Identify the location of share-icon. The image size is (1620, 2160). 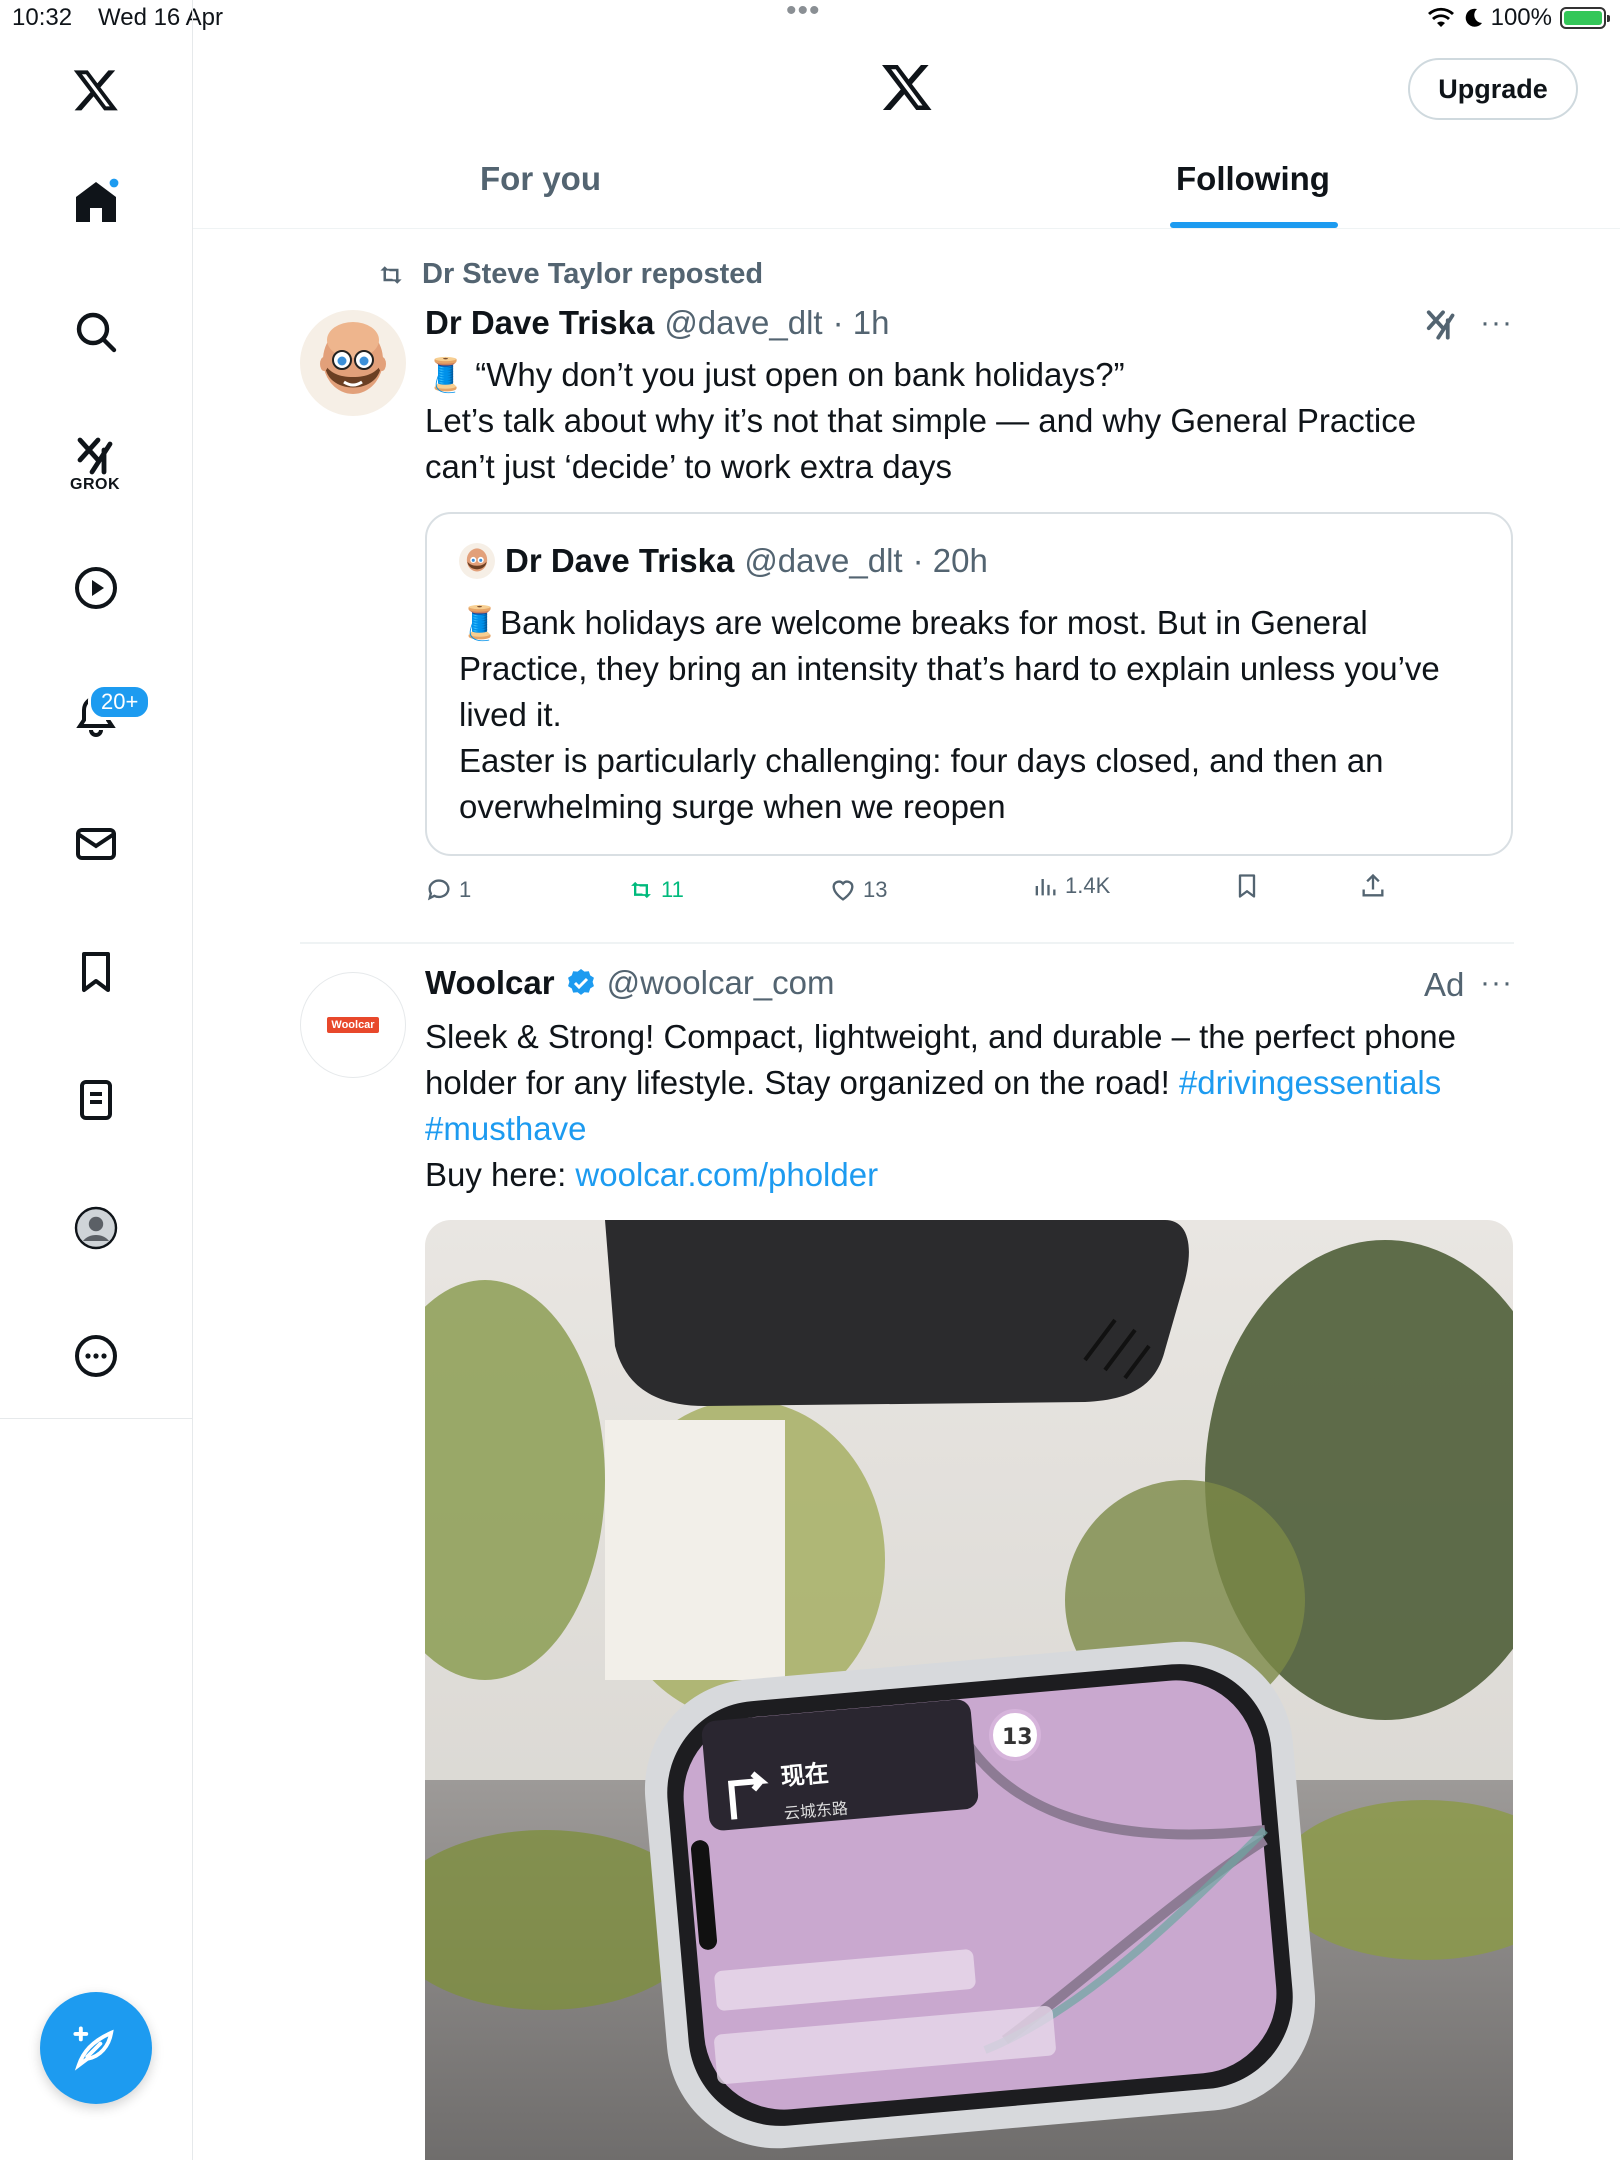
(1373, 885).